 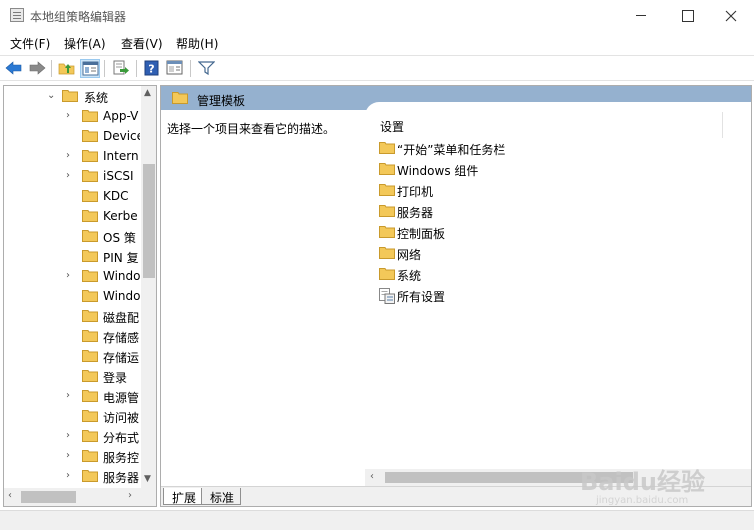 I want to click on tree-item: › Windo, so click(x=72, y=276).